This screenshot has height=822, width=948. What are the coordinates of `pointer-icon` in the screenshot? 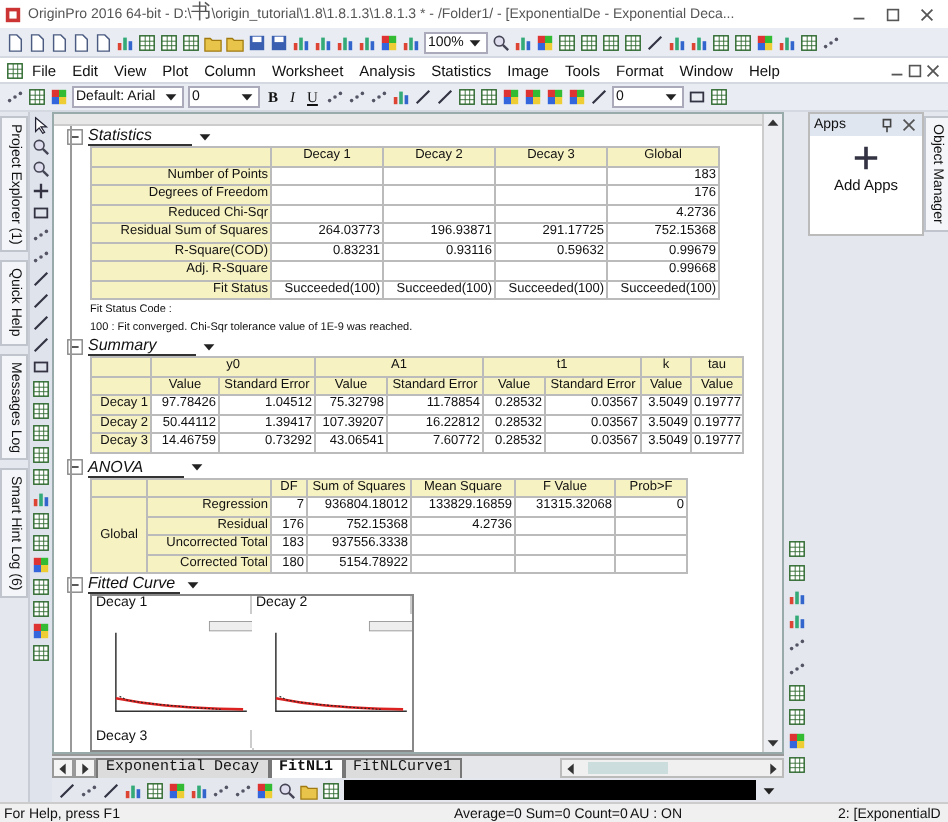 It's located at (41, 125).